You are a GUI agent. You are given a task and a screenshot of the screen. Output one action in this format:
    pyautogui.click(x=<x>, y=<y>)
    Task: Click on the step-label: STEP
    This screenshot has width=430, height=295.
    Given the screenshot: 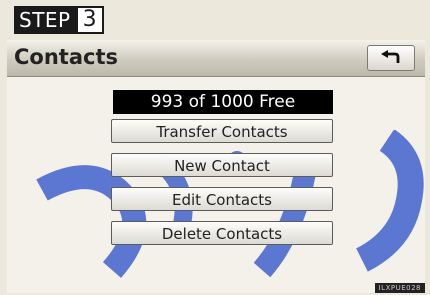 What is the action you would take?
    pyautogui.click(x=45, y=20)
    